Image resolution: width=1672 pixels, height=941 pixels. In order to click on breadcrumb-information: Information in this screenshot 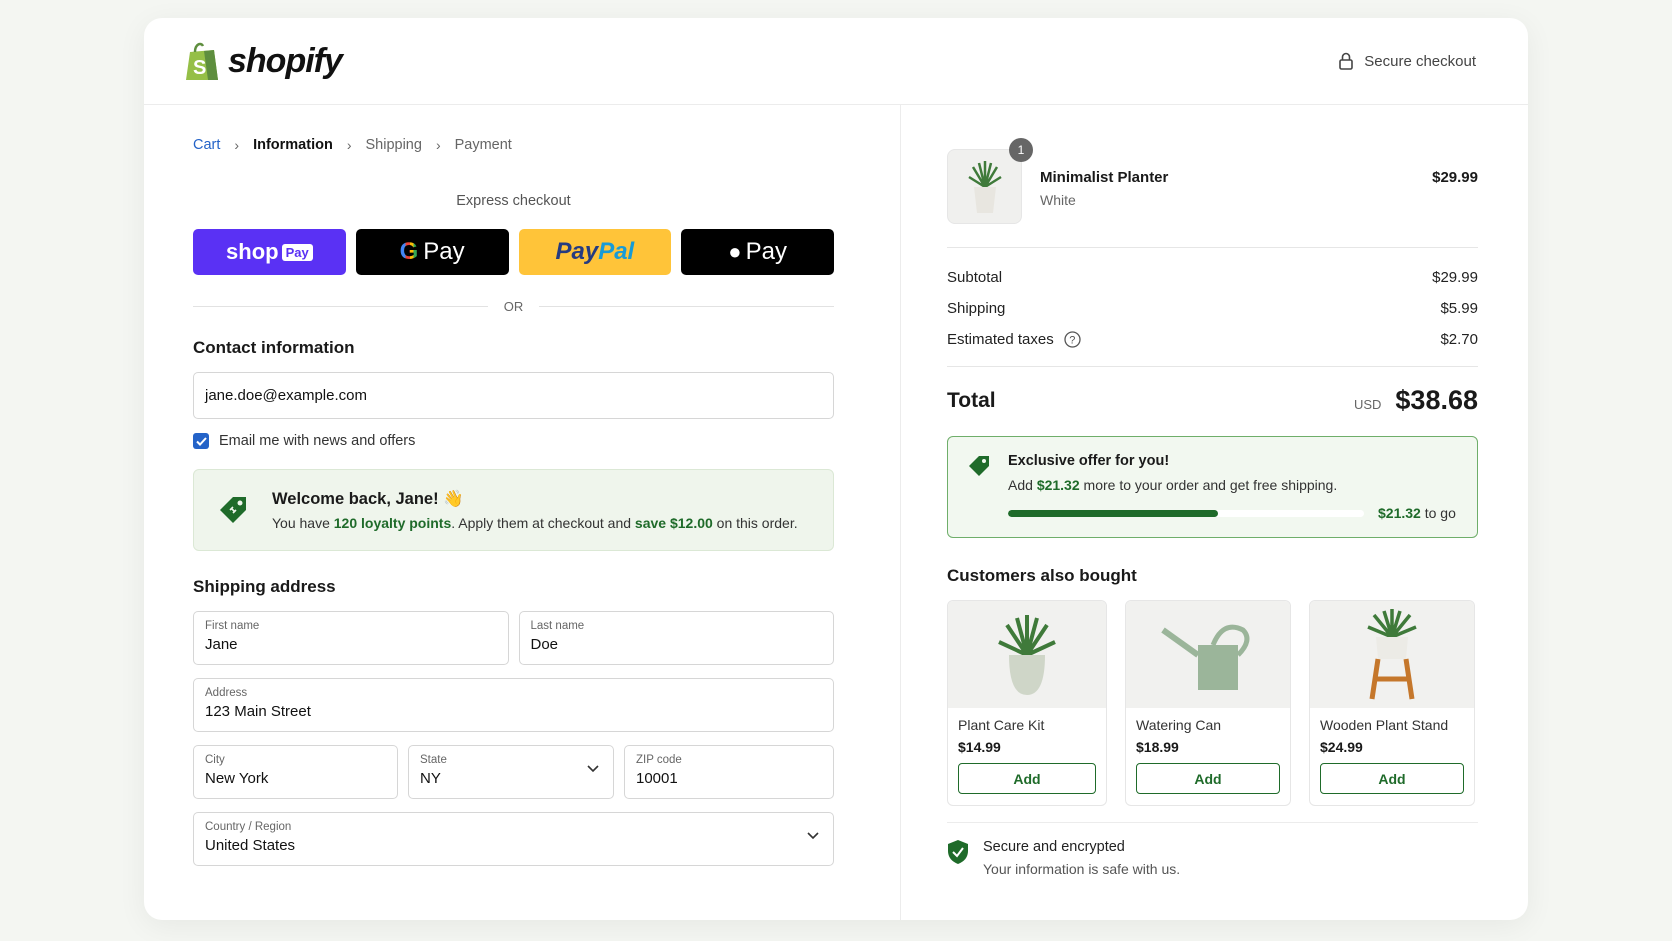, I will do `click(293, 145)`.